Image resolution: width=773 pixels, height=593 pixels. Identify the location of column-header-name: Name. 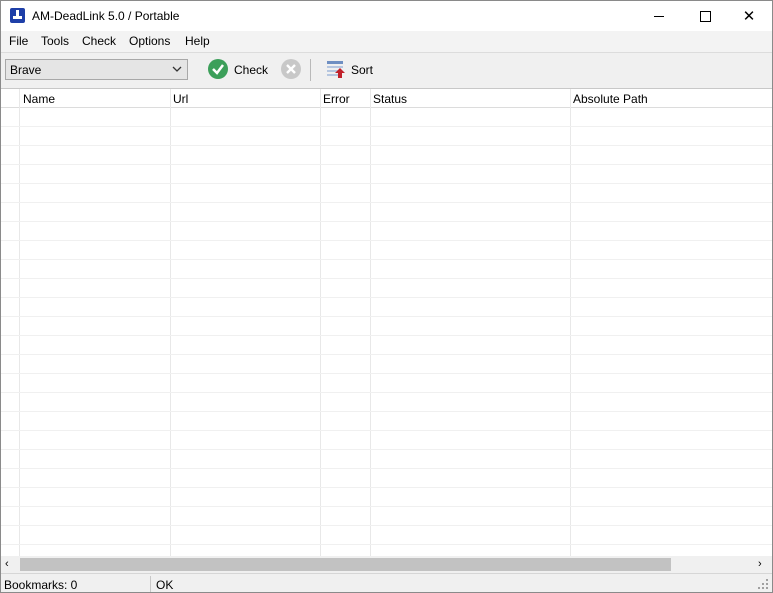
(39, 99).